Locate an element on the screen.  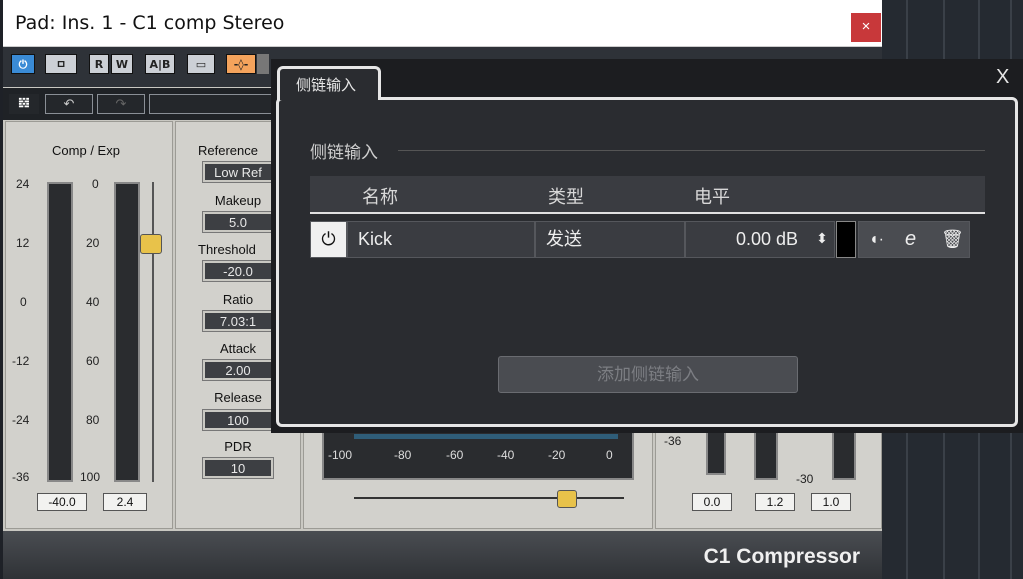
scale-tick: 100 is located at coordinates (90, 477).